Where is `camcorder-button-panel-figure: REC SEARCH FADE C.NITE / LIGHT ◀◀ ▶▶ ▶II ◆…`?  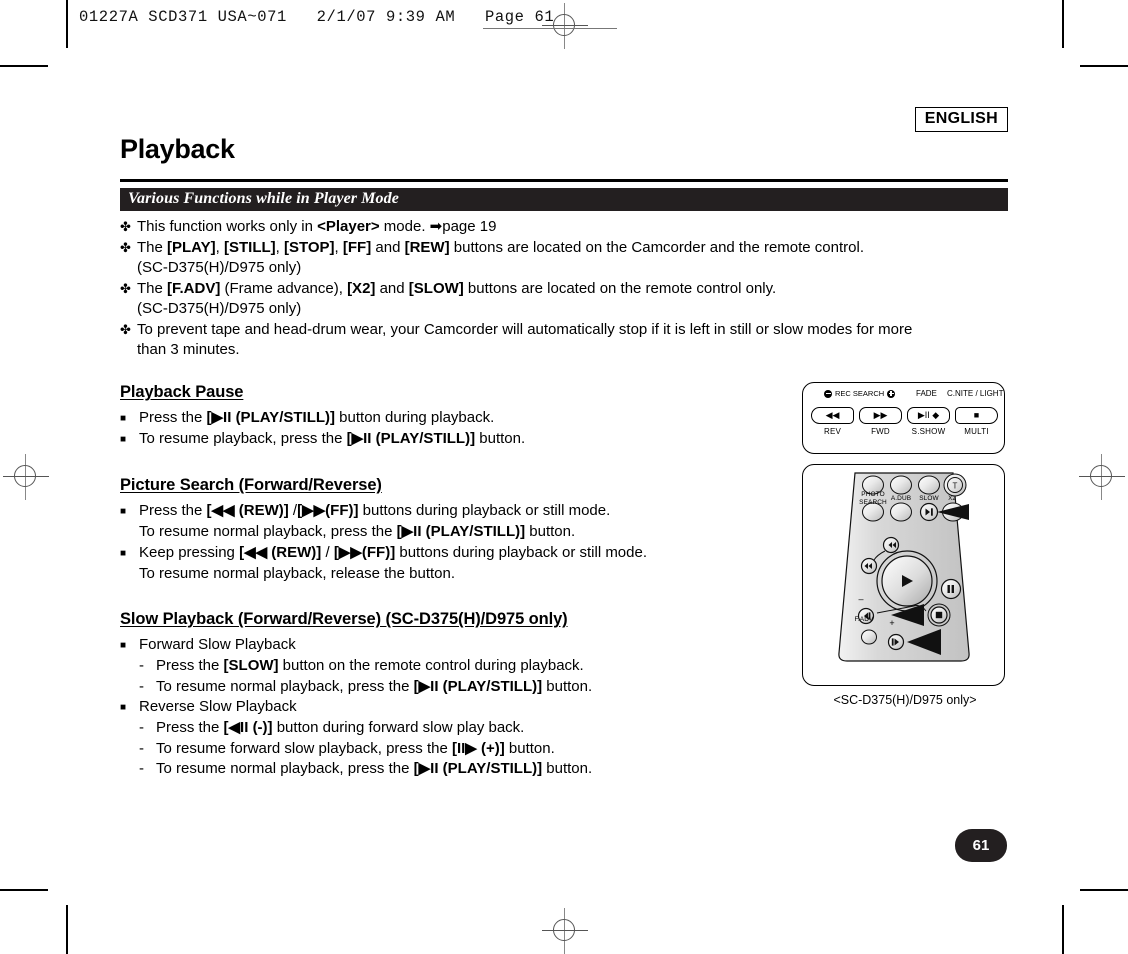
camcorder-button-panel-figure: REC SEARCH FADE C.NITE / LIGHT ◀◀ ▶▶ ▶II ◆… is located at coordinates (903, 418).